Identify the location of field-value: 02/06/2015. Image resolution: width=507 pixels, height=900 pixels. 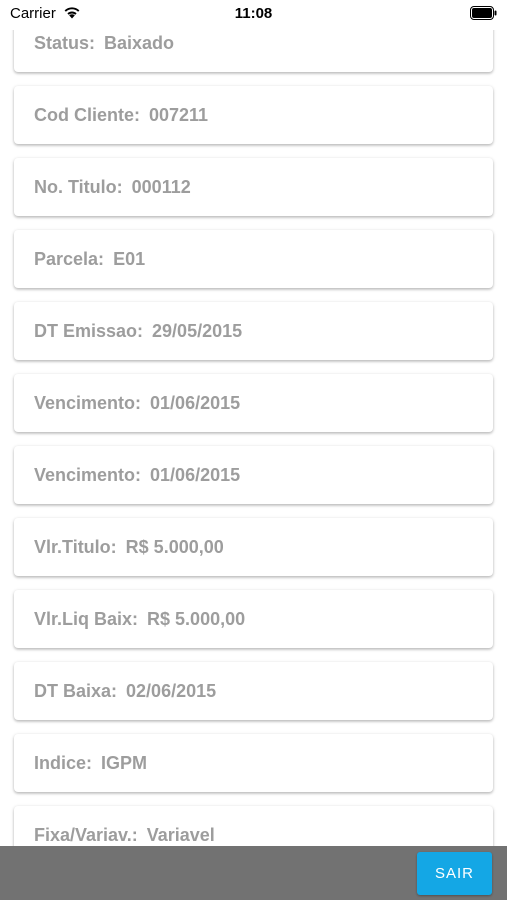
(171, 690).